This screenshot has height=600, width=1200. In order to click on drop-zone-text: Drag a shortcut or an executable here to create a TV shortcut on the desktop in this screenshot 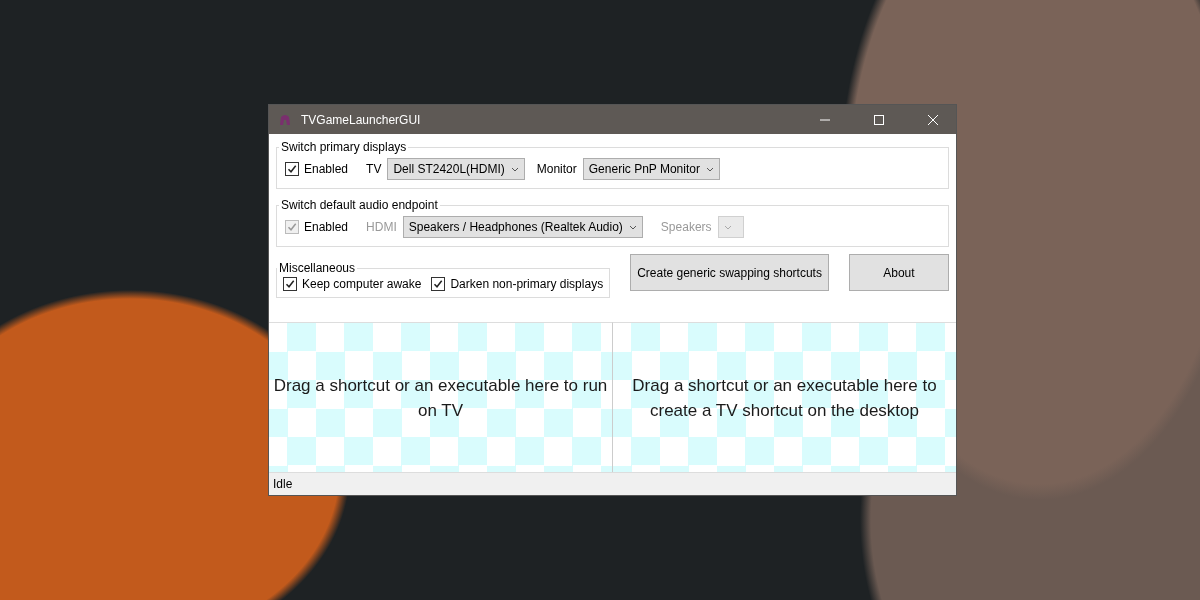, I will do `click(784, 398)`.